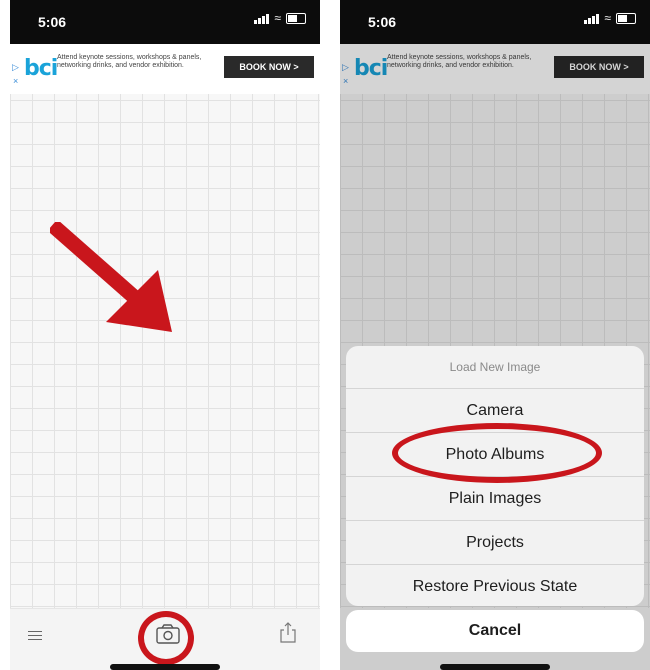  Describe the element at coordinates (15, 67) in the screenshot. I see `ad-play-icon: ▷` at that location.